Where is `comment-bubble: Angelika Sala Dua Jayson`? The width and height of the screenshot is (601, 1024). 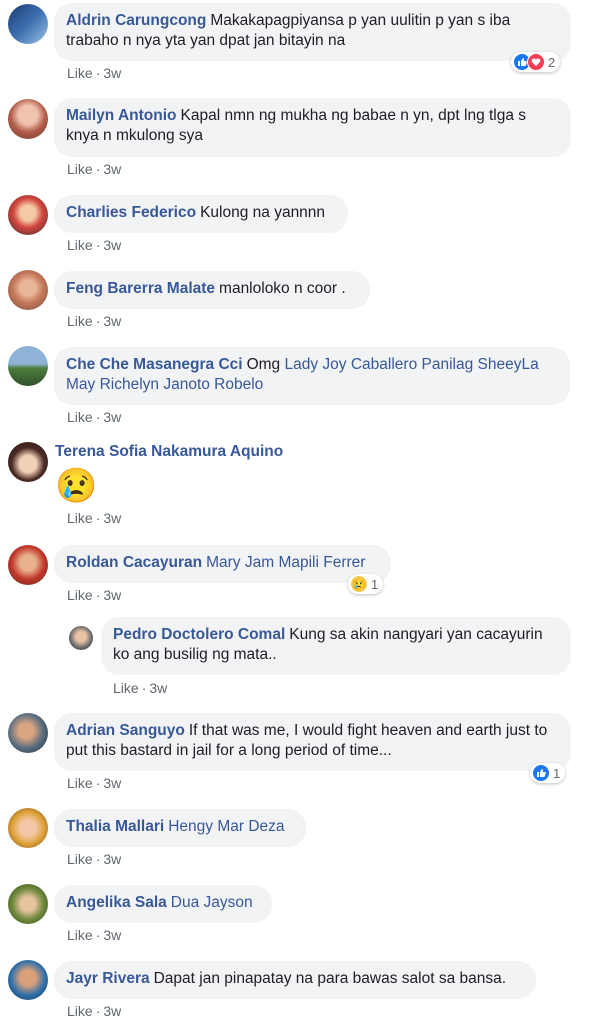
comment-bubble: Angelika Sala Dua Jayson is located at coordinates (163, 904).